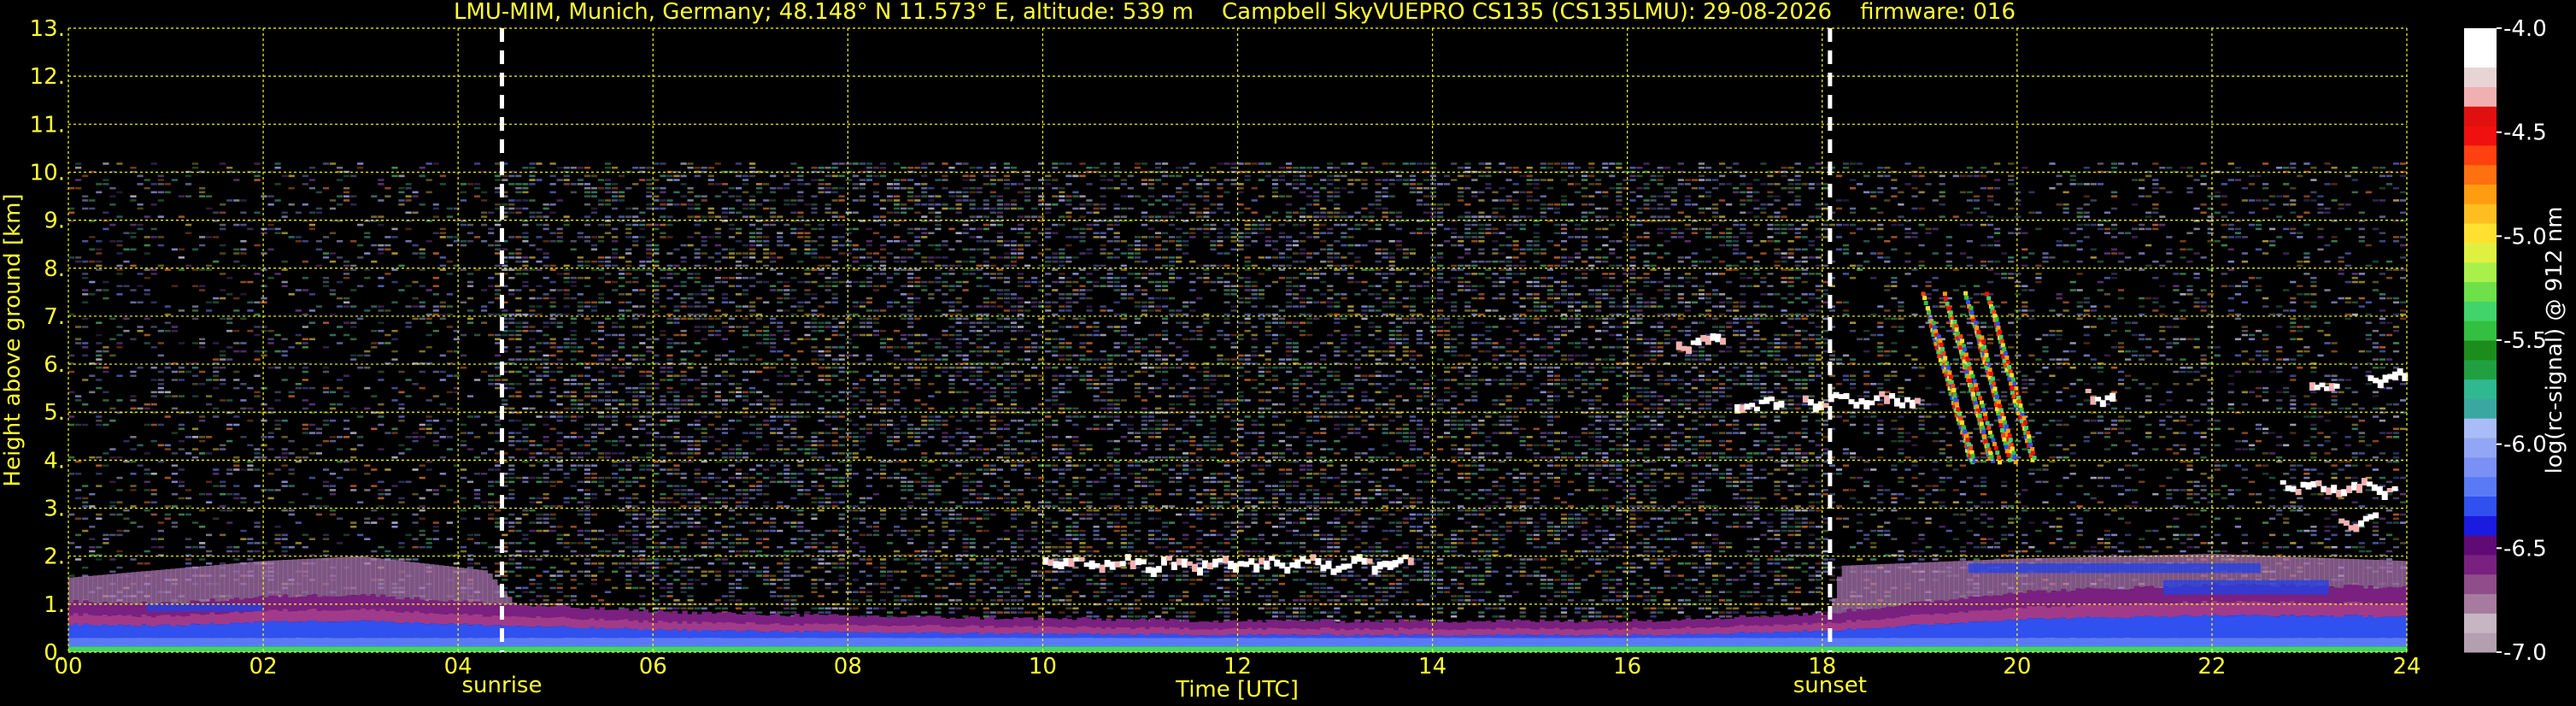  I want to click on x-tick-label: 08, so click(848, 667).